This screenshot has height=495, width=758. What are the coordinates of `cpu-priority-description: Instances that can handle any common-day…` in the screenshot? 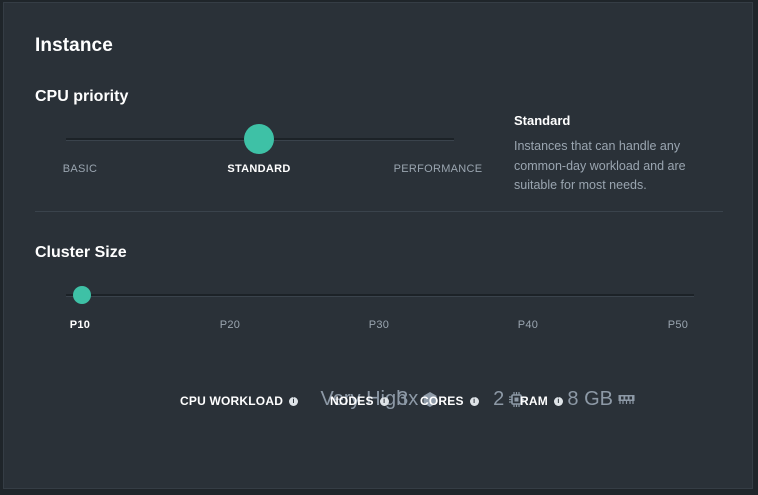 It's located at (600, 165).